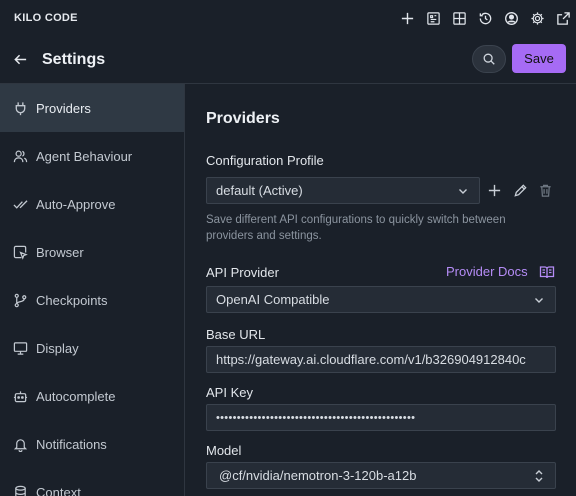 This screenshot has height=496, width=576. I want to click on save-button: Save, so click(539, 58).